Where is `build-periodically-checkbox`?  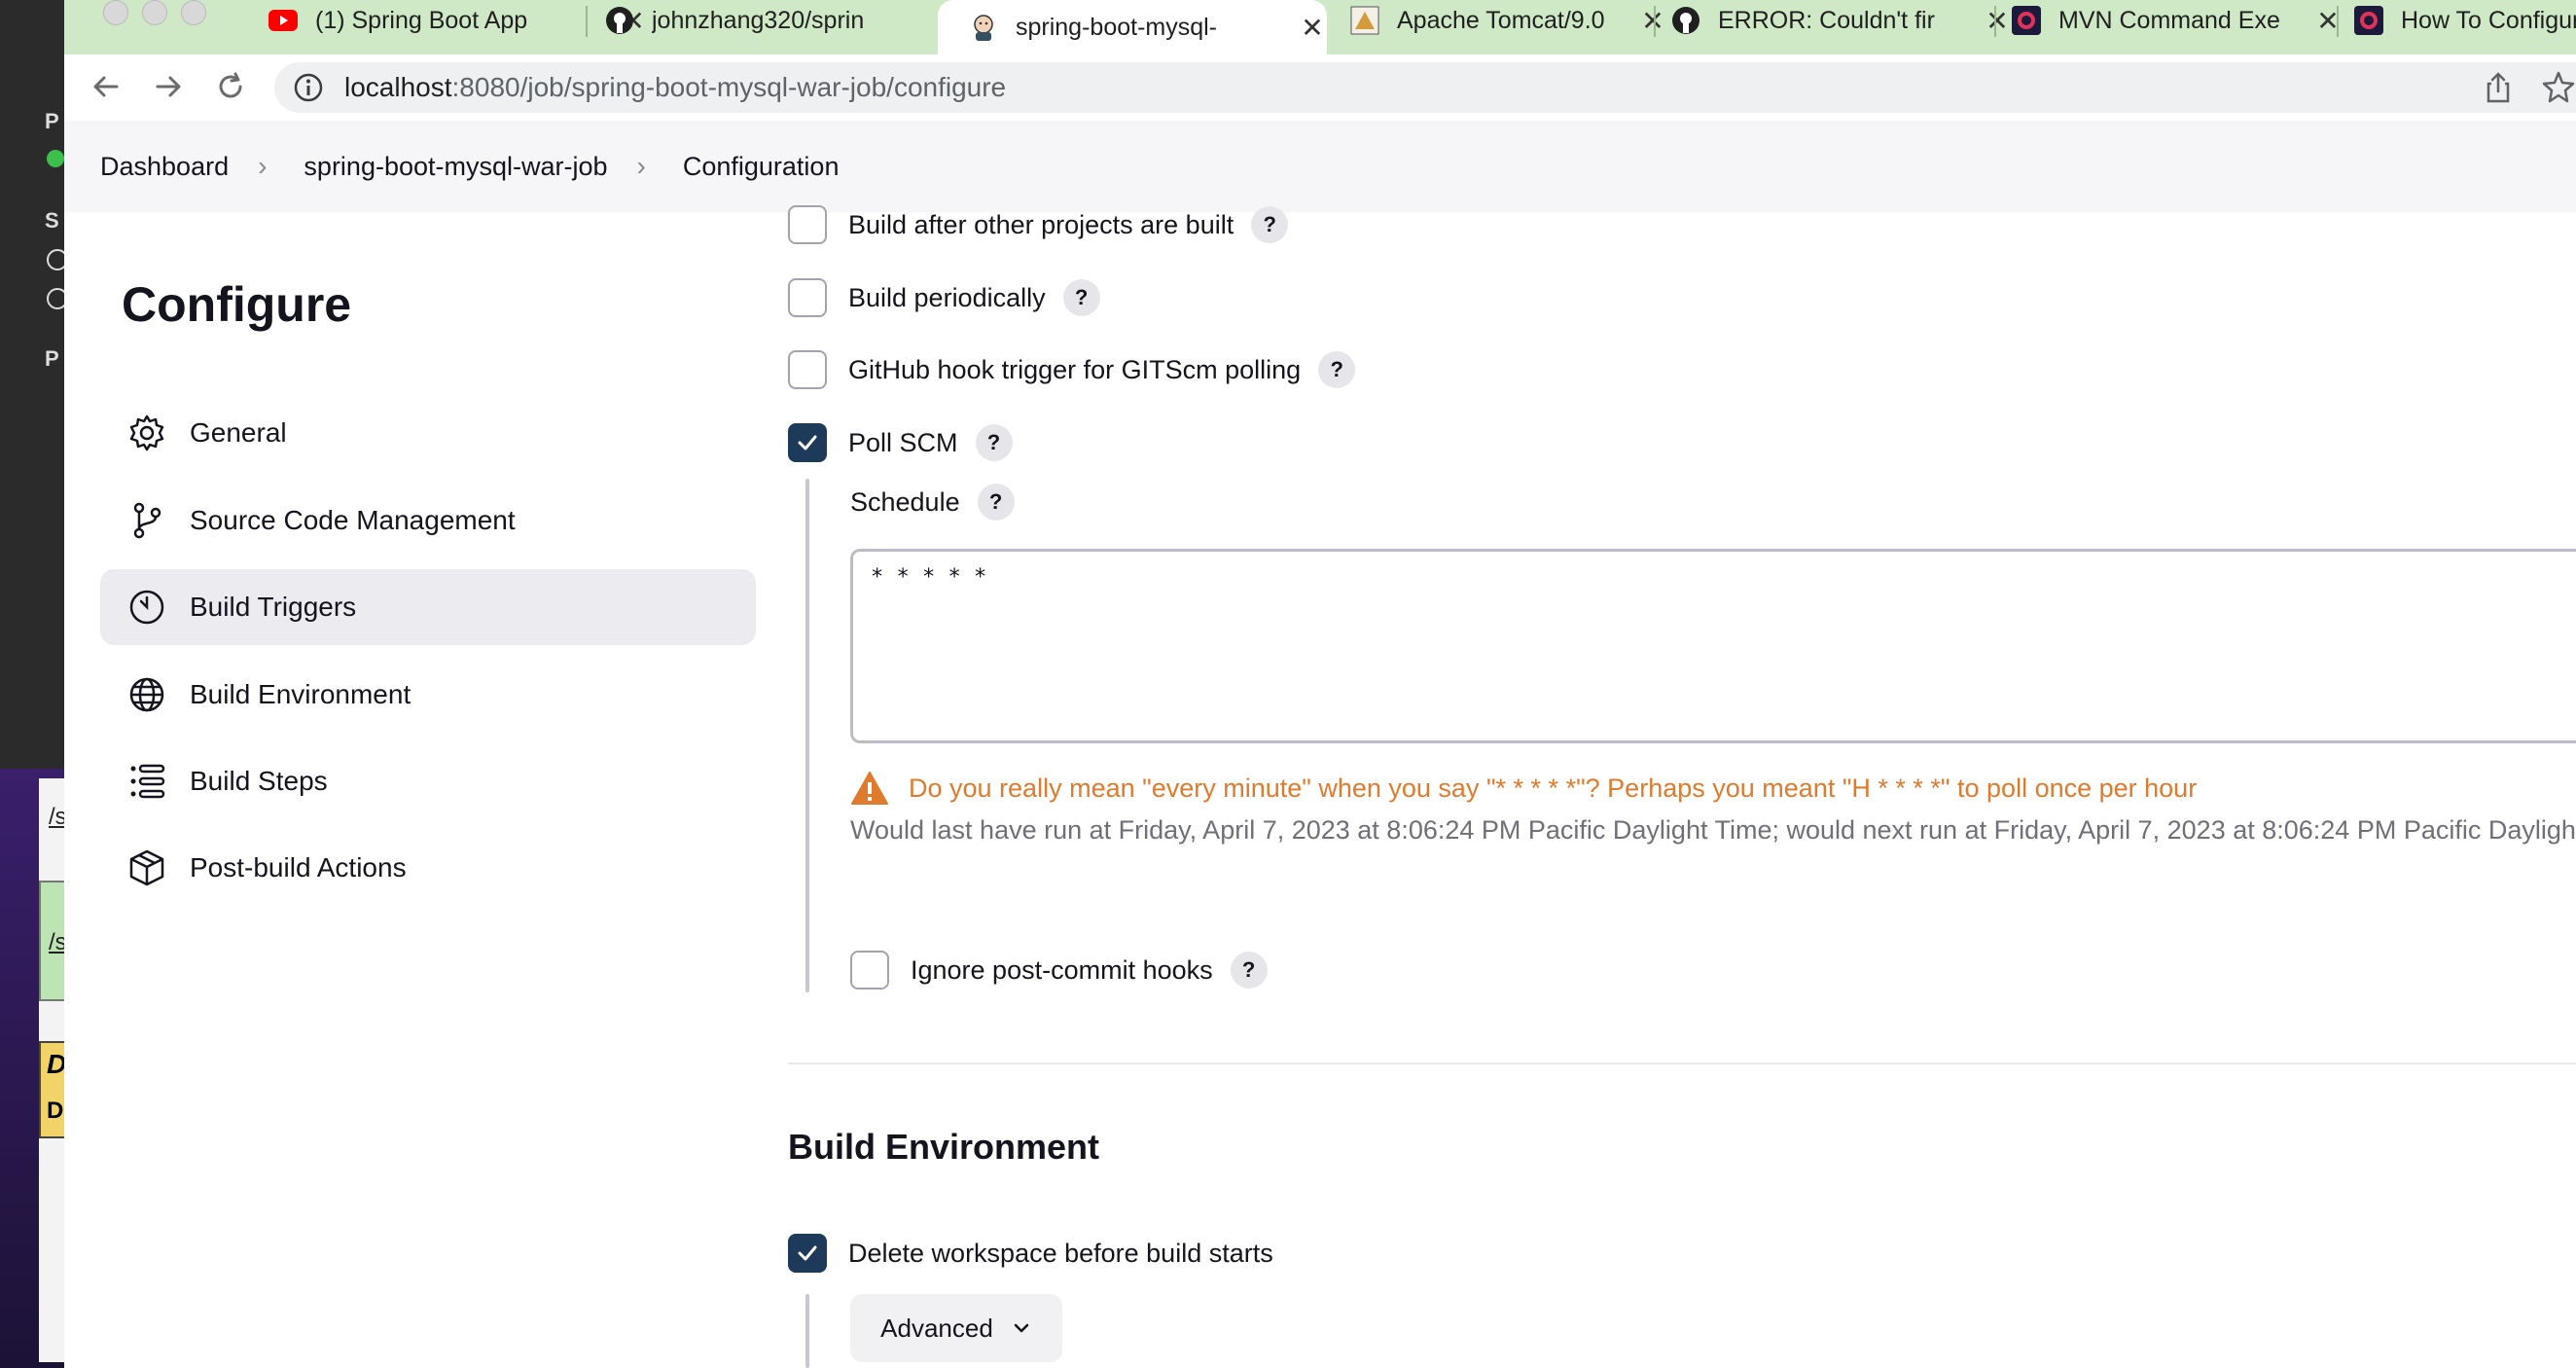
build-periodically-checkbox is located at coordinates (807, 297).